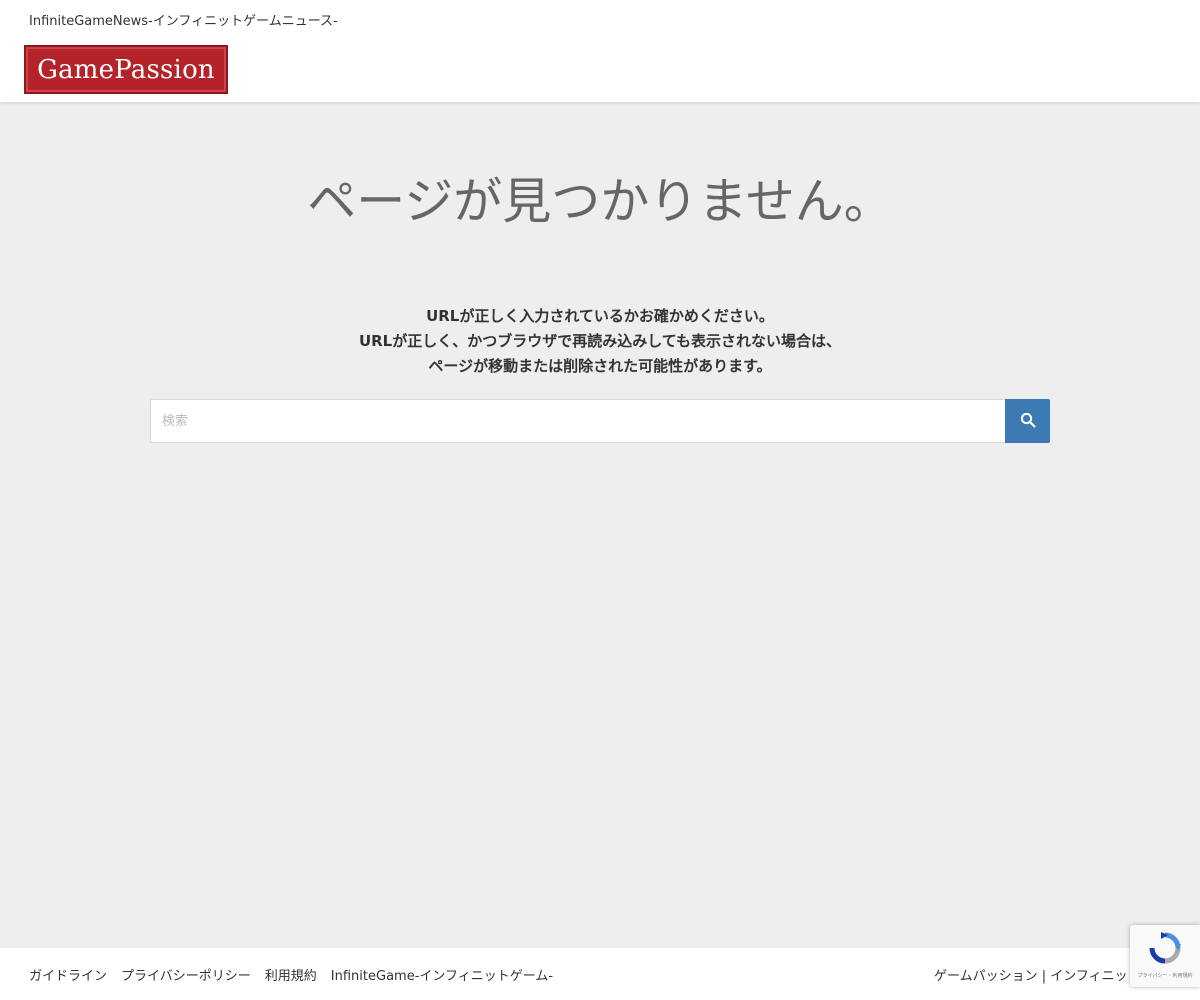 The width and height of the screenshot is (1200, 1000). I want to click on footer-link-guidelines: ガイドライン, so click(68, 974).